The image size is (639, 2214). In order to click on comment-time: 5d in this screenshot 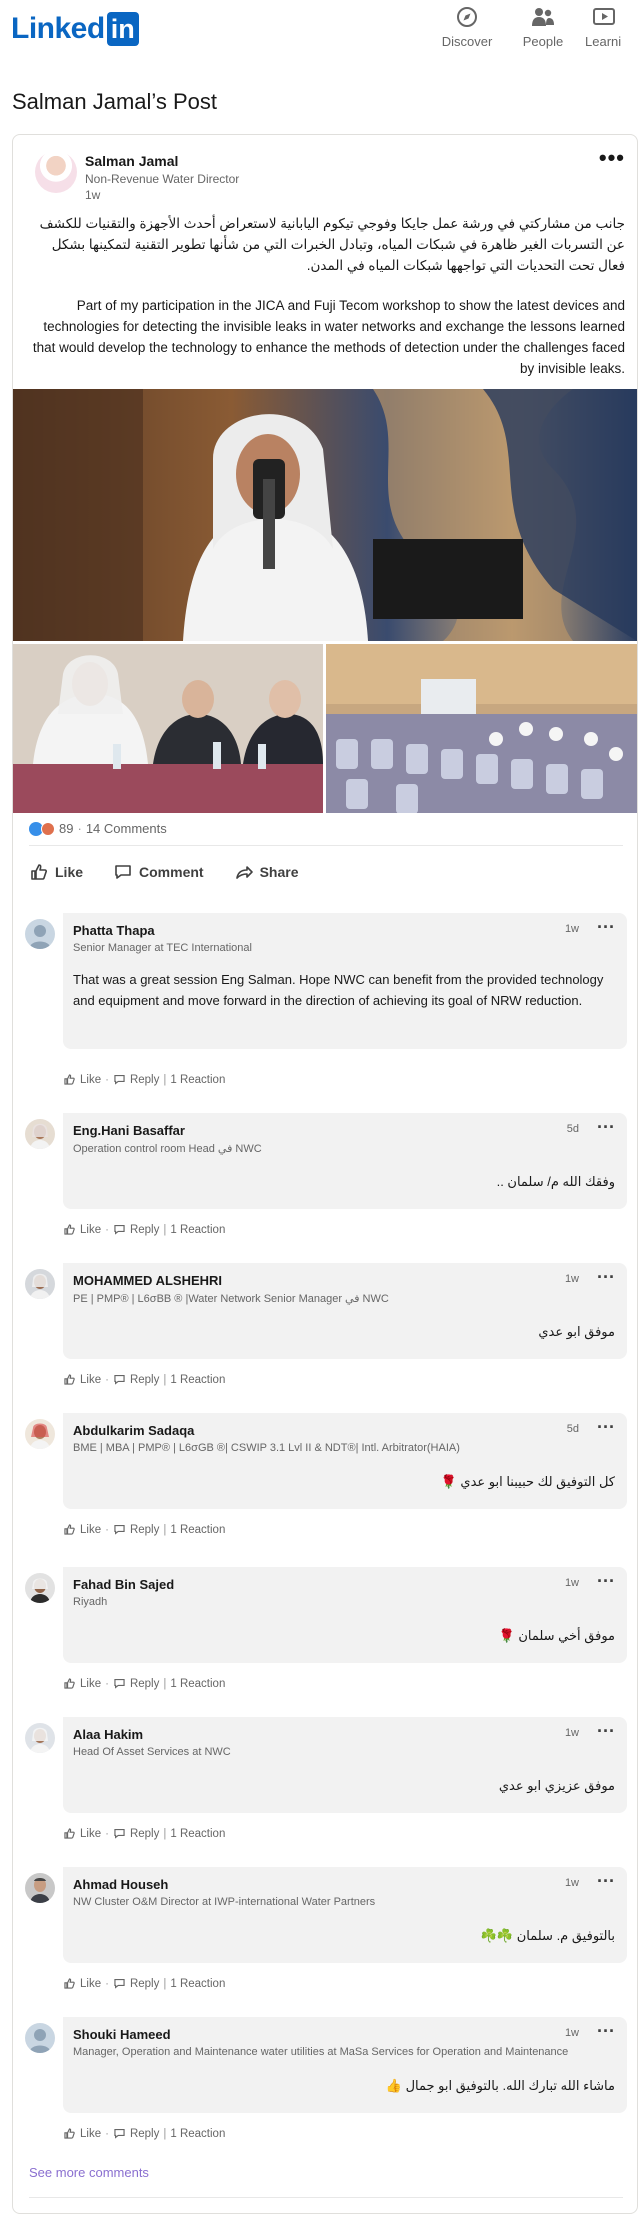, I will do `click(572, 1429)`.